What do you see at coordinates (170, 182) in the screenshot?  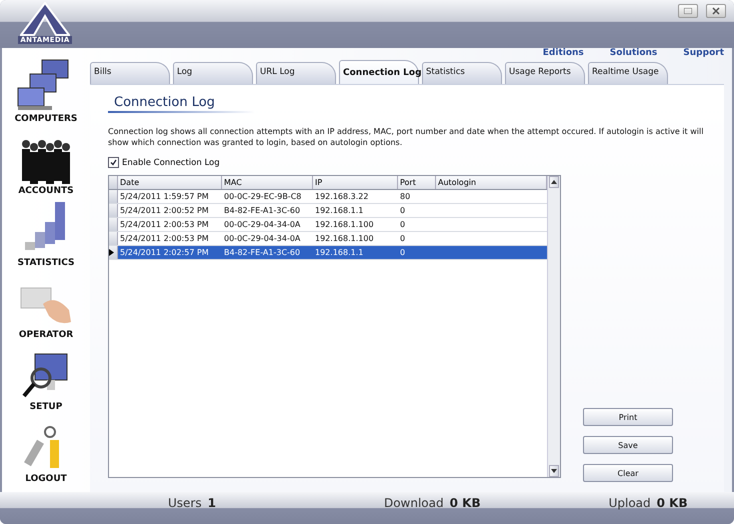 I see `column-header: Date` at bounding box center [170, 182].